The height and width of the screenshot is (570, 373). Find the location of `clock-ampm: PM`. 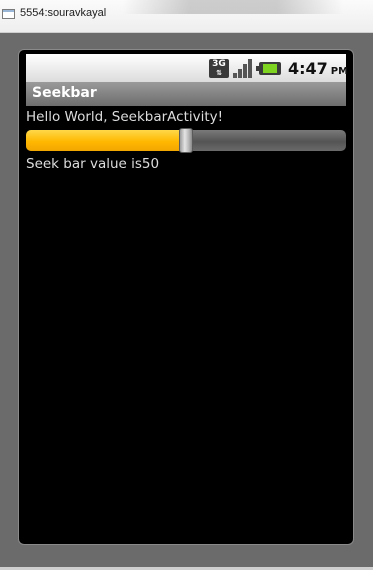

clock-ampm: PM is located at coordinates (339, 71).